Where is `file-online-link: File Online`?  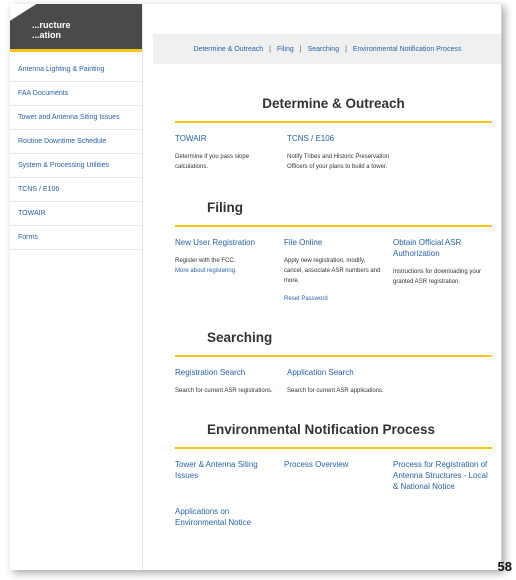 file-online-link: File Online is located at coordinates (334, 242).